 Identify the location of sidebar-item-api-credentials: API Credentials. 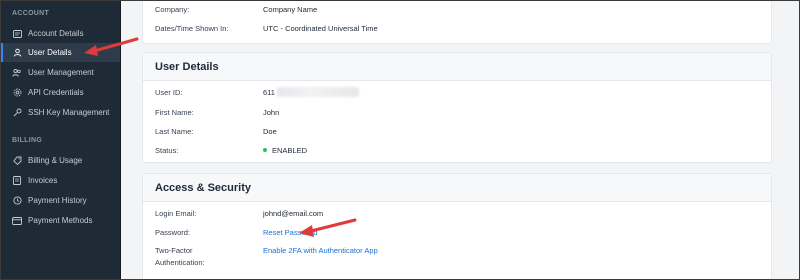
(60, 92).